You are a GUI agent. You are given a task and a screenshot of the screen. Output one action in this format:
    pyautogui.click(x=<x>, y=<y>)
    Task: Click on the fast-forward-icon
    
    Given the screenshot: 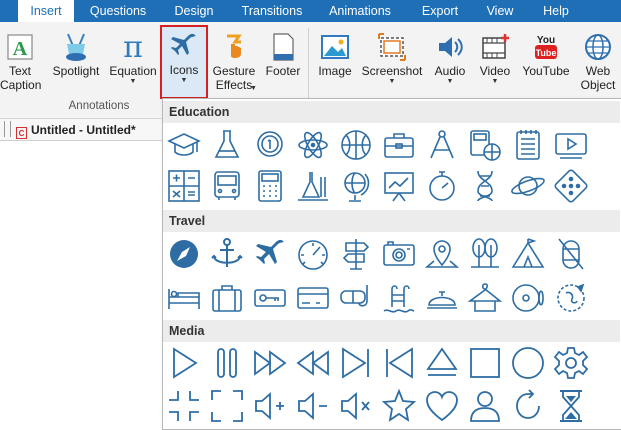 What is the action you would take?
    pyautogui.click(x=270, y=363)
    